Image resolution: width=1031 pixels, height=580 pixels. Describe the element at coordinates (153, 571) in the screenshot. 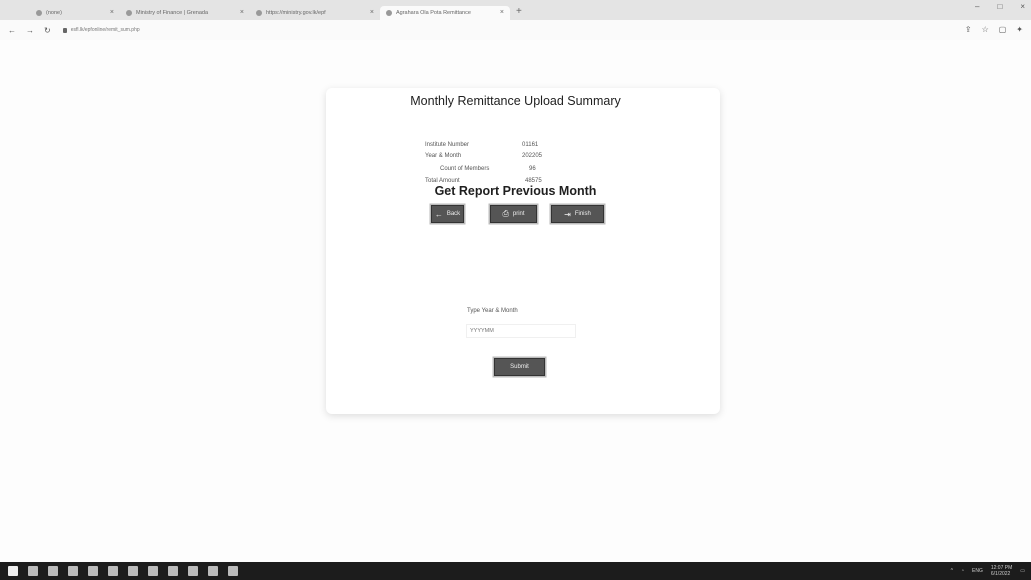

I see `store-icon` at that location.